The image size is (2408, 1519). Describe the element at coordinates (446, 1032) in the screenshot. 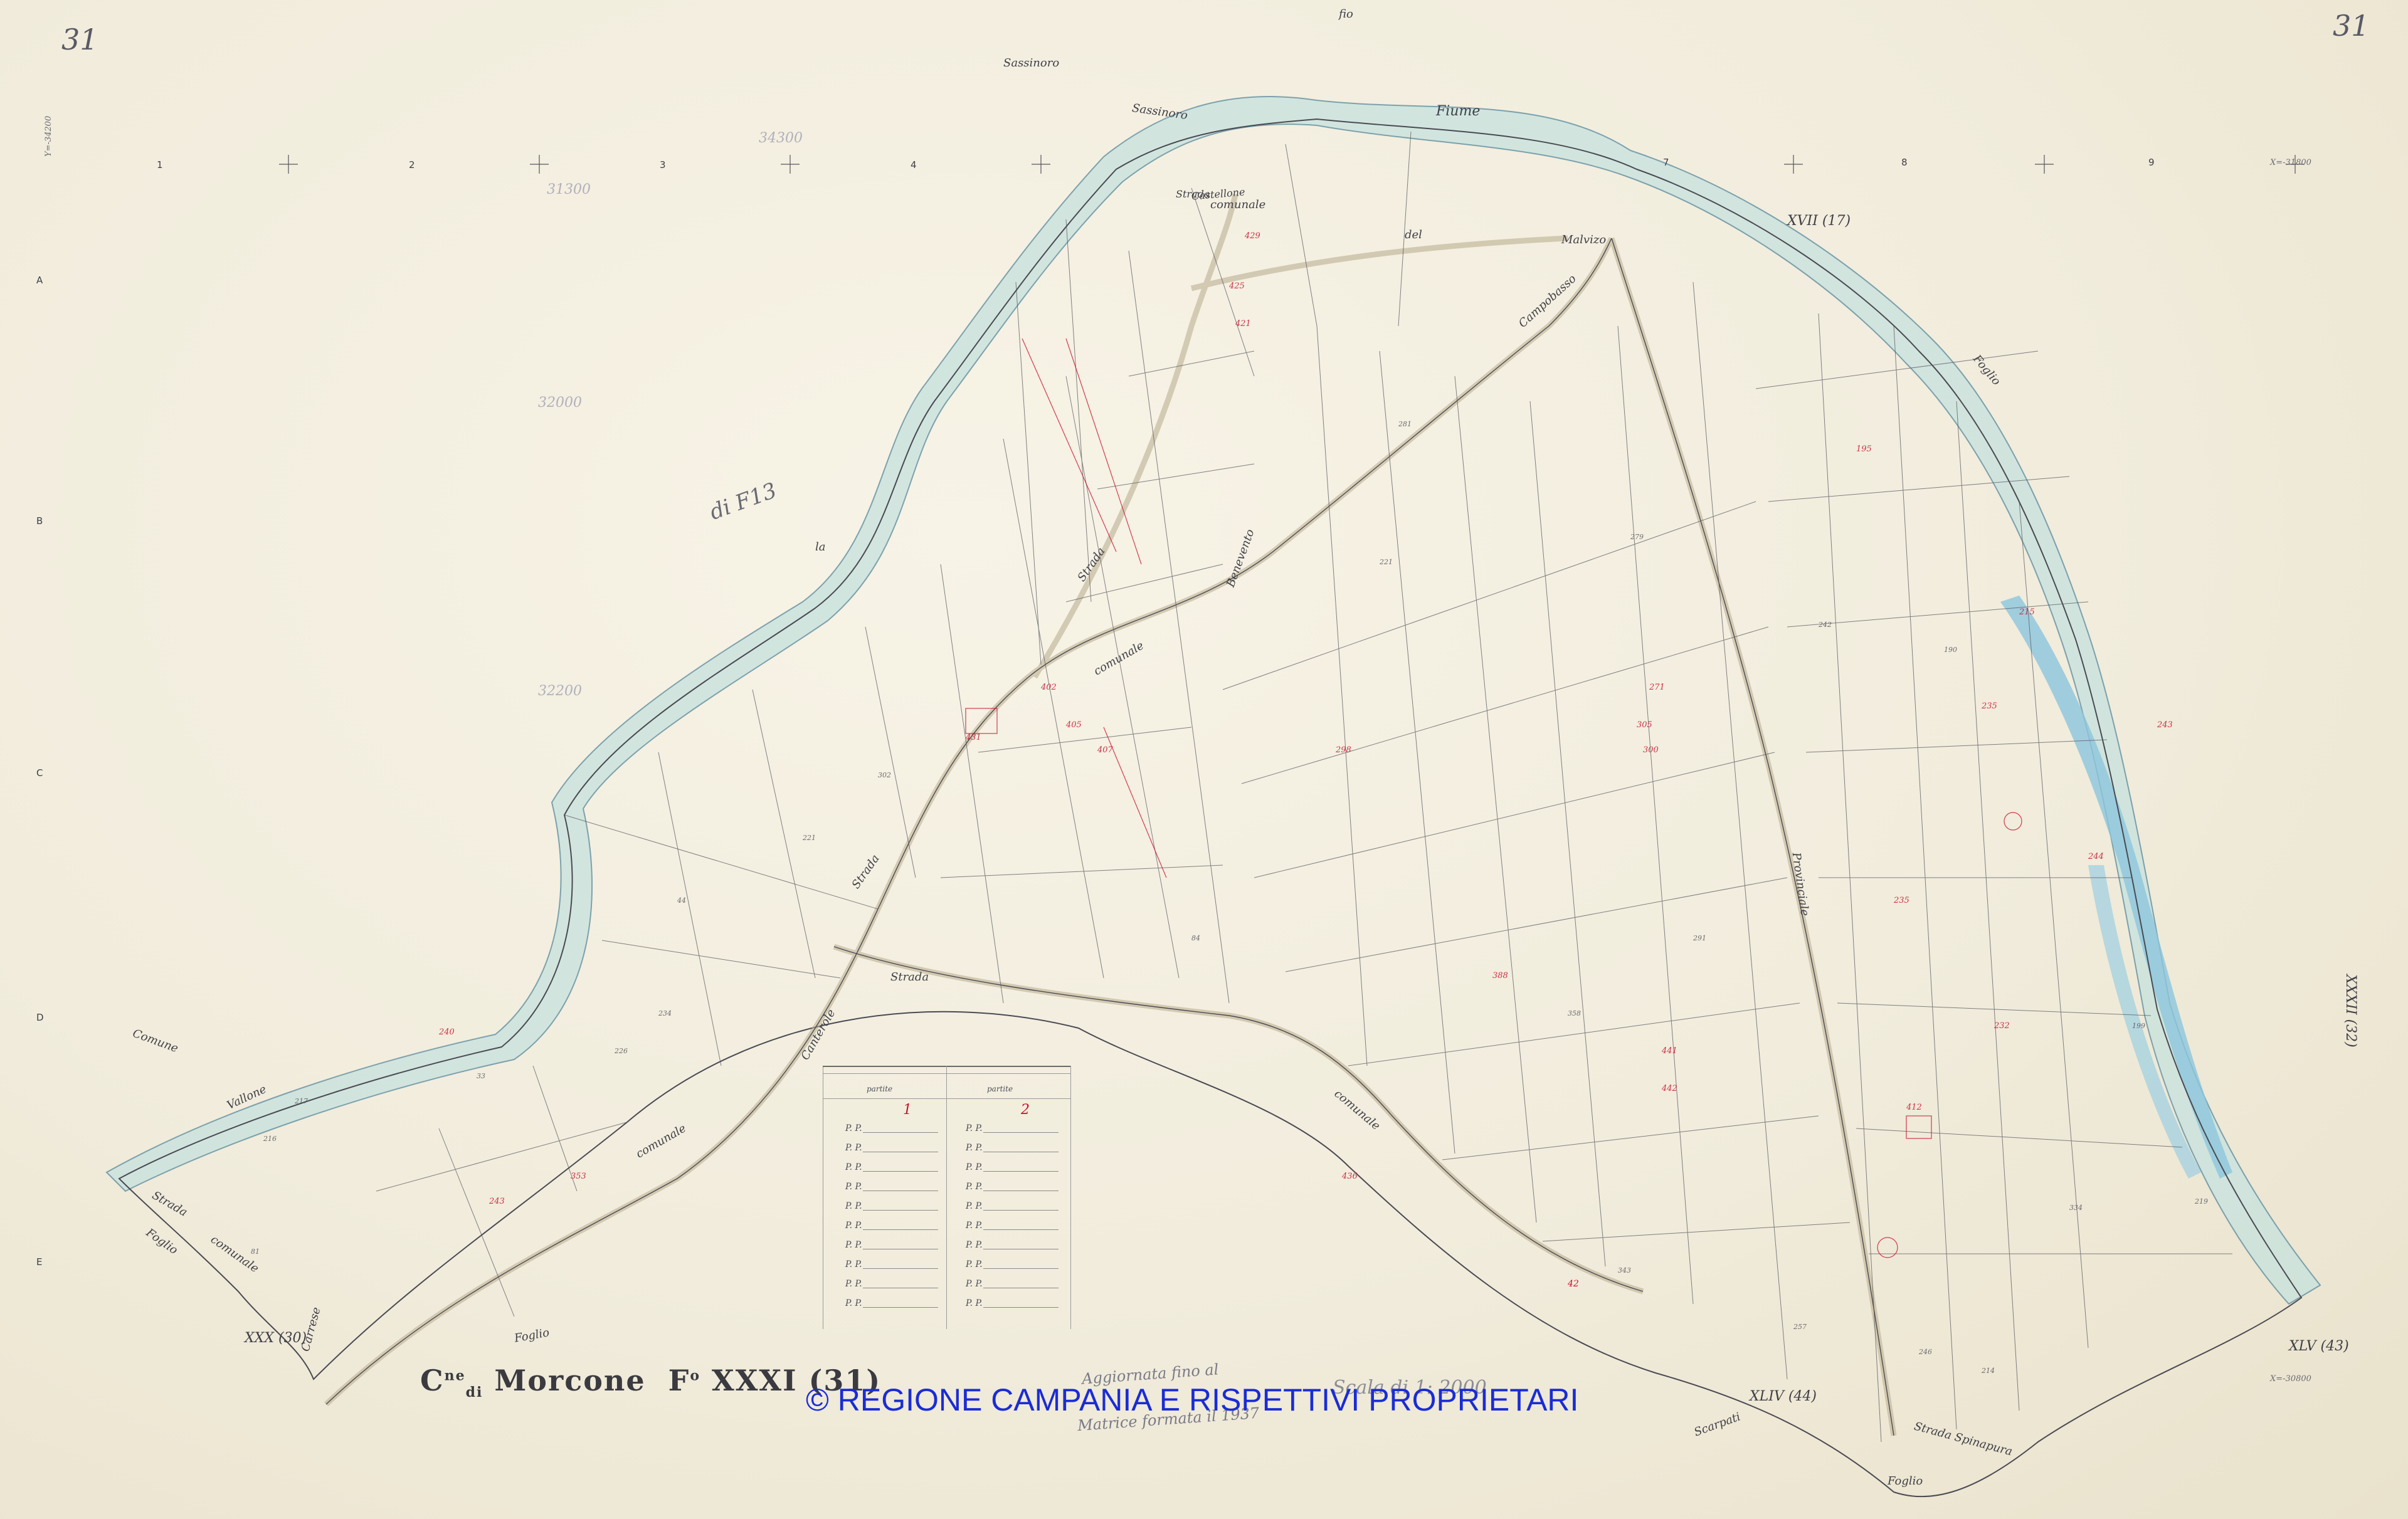

I see `svg-text: 240` at that location.